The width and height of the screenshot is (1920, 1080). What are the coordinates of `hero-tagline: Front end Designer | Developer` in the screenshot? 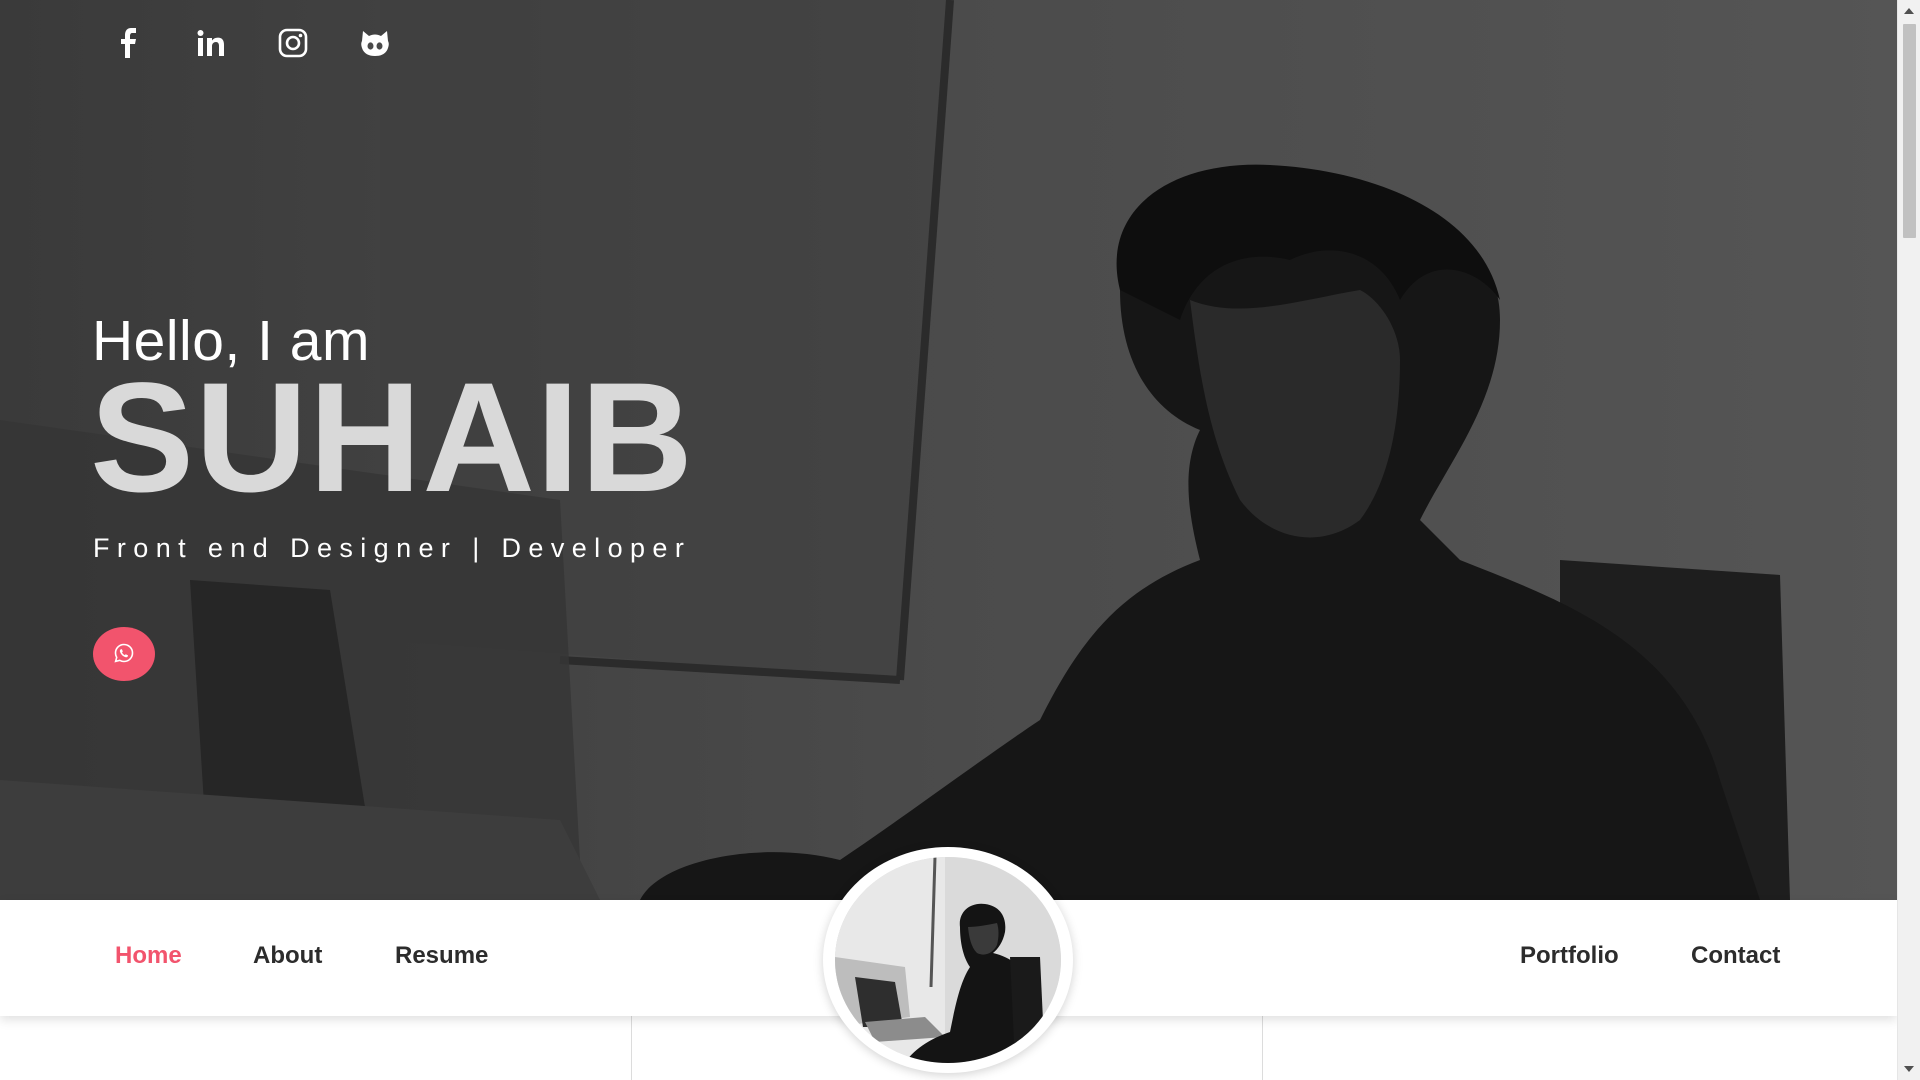 It's located at (392, 548).